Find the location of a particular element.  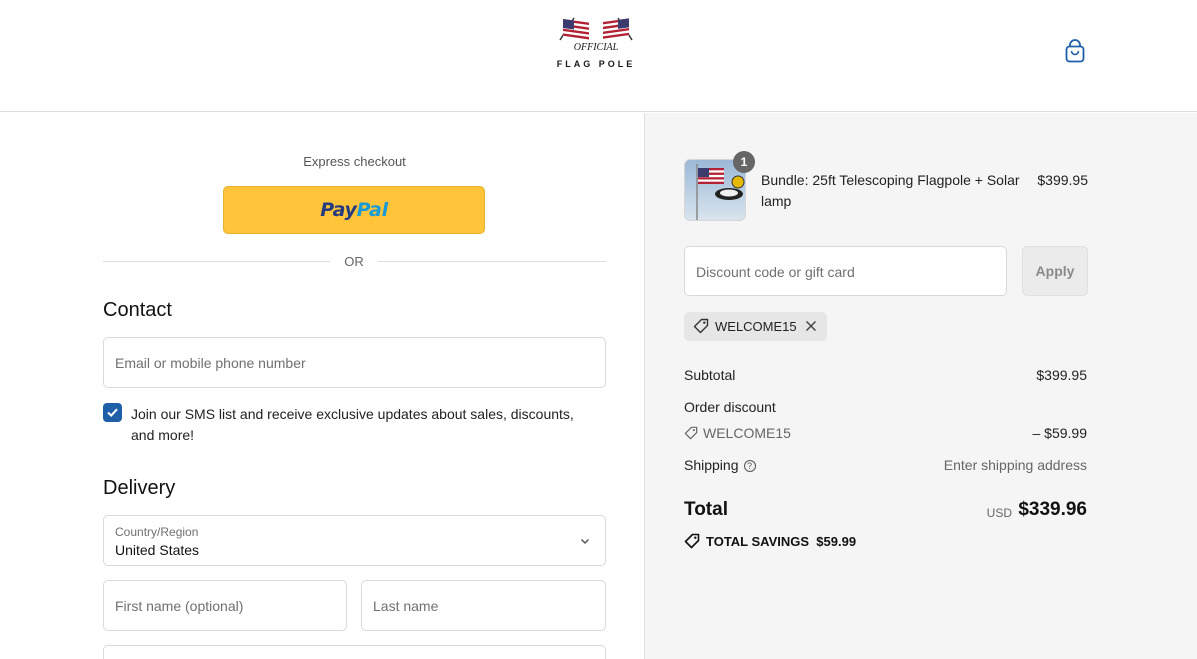

shipping-label: Shipping is located at coordinates (711, 465).